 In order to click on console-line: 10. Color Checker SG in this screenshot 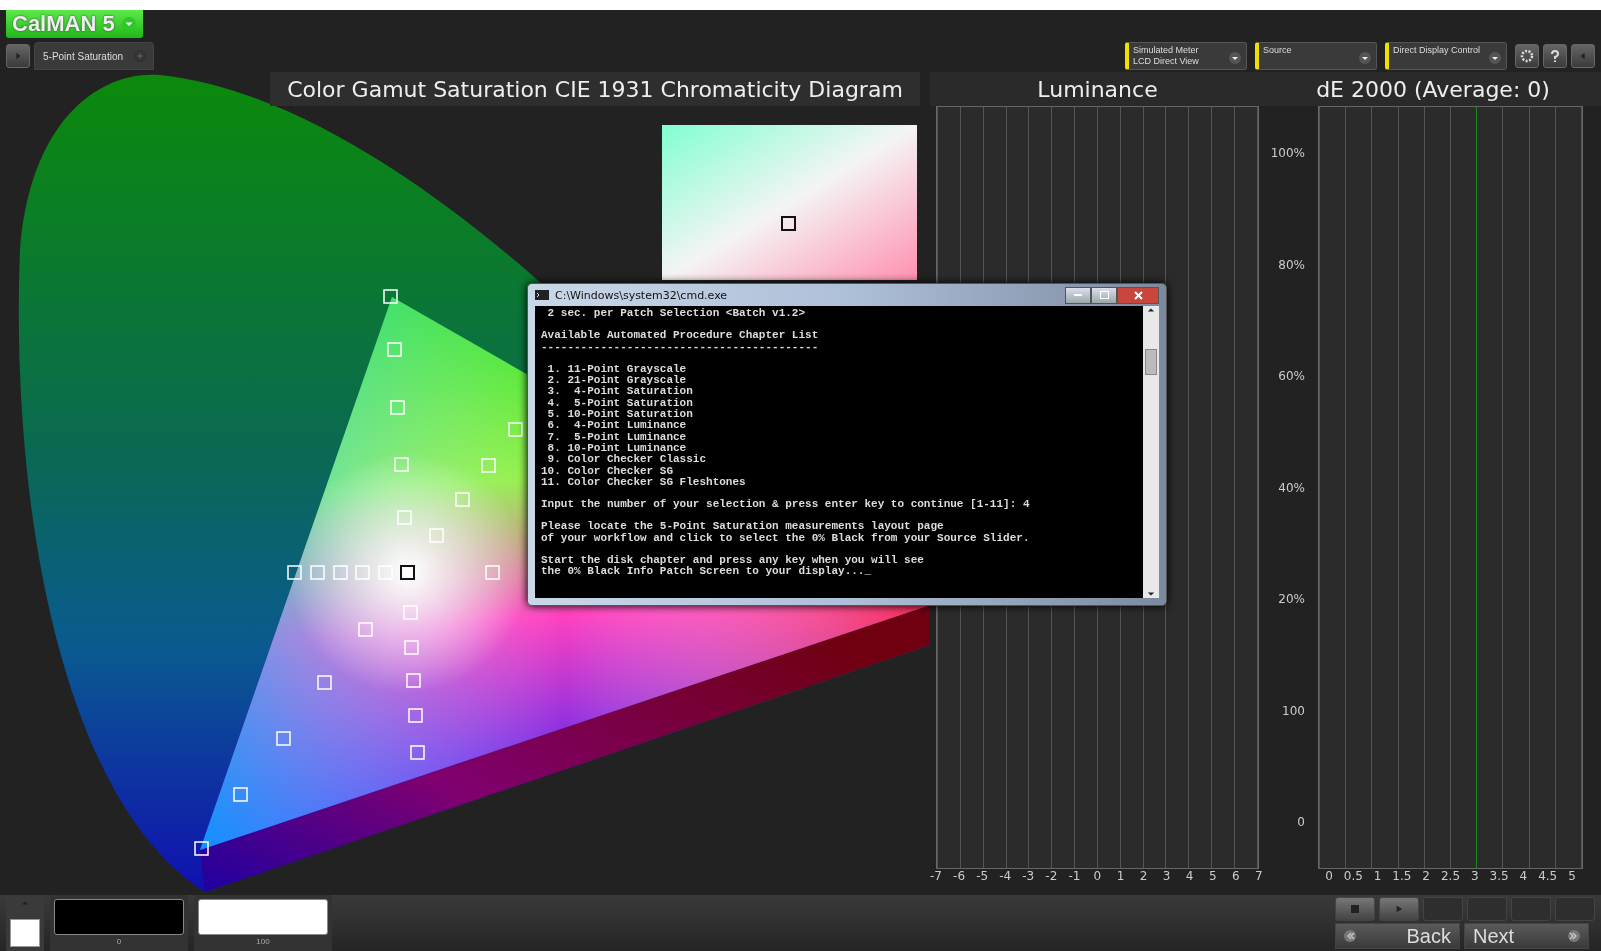, I will do `click(608, 471)`.